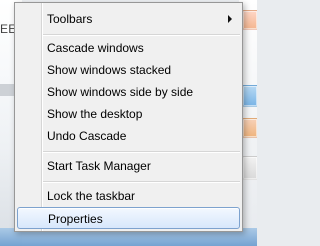  I want to click on menu-item-start-task-manager: Start Task Manager, so click(128, 166).